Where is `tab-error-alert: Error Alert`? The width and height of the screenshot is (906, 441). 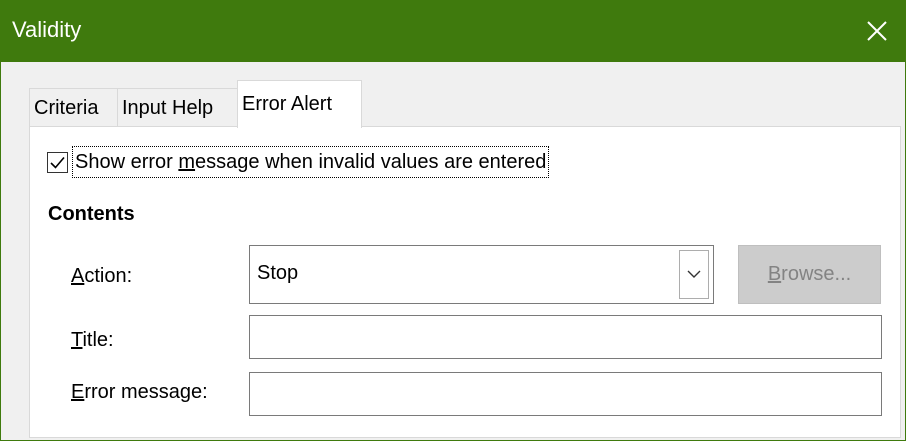 tab-error-alert: Error Alert is located at coordinates (299, 104).